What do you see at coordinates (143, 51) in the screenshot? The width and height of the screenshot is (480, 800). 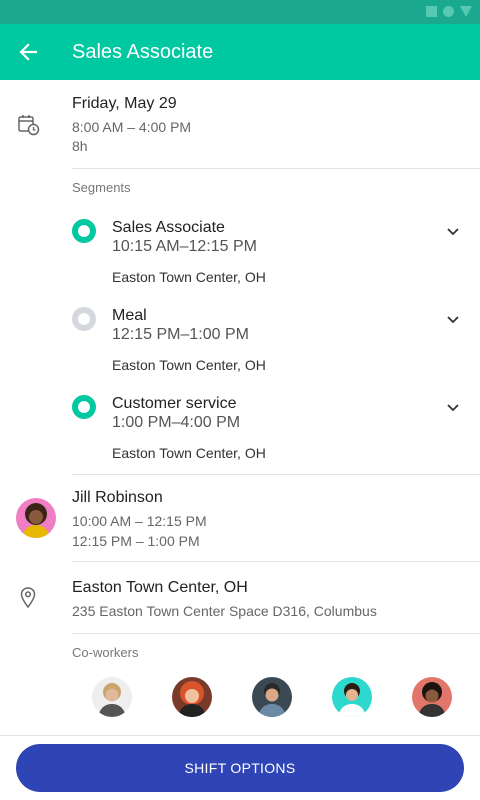 I see `page-title: Sales Associate` at bounding box center [143, 51].